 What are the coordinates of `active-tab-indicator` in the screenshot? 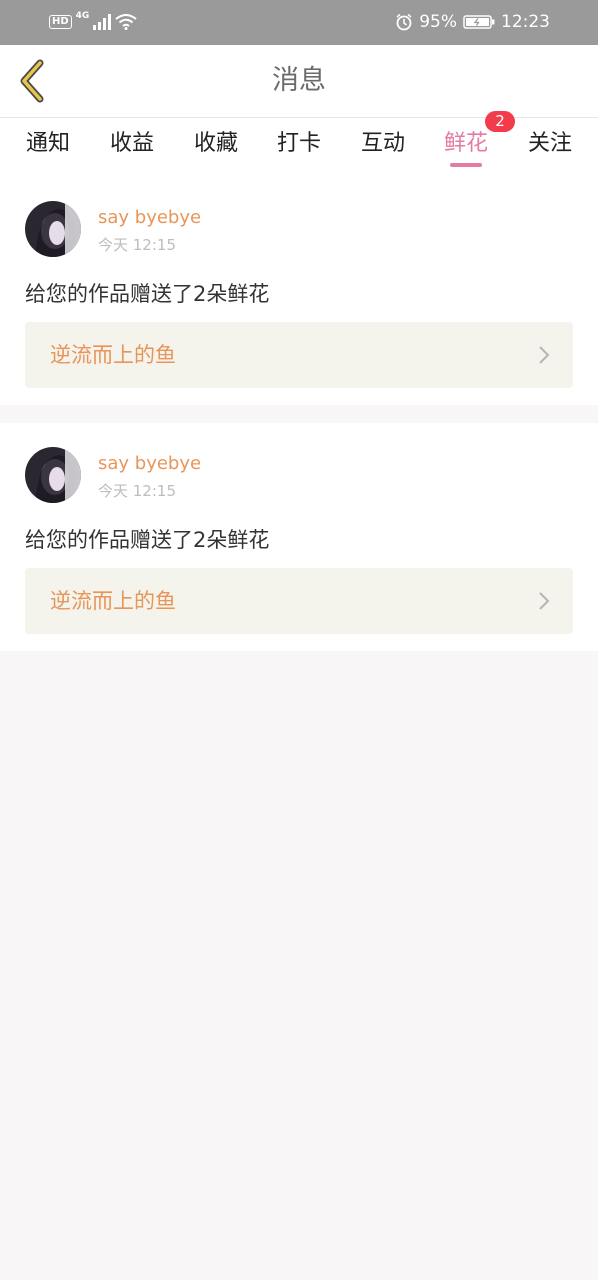 It's located at (466, 165).